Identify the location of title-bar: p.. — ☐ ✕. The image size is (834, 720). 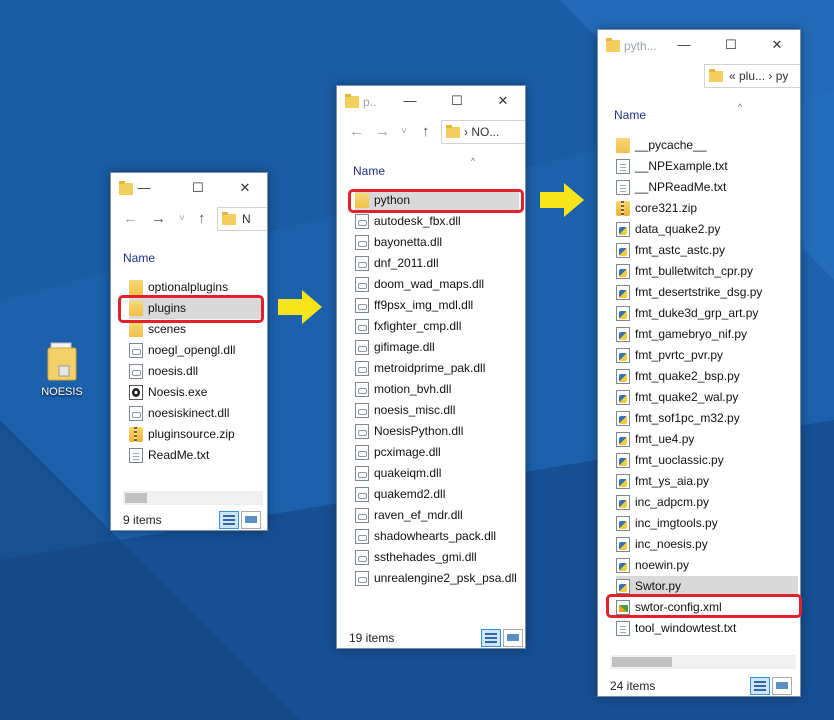
(431, 101).